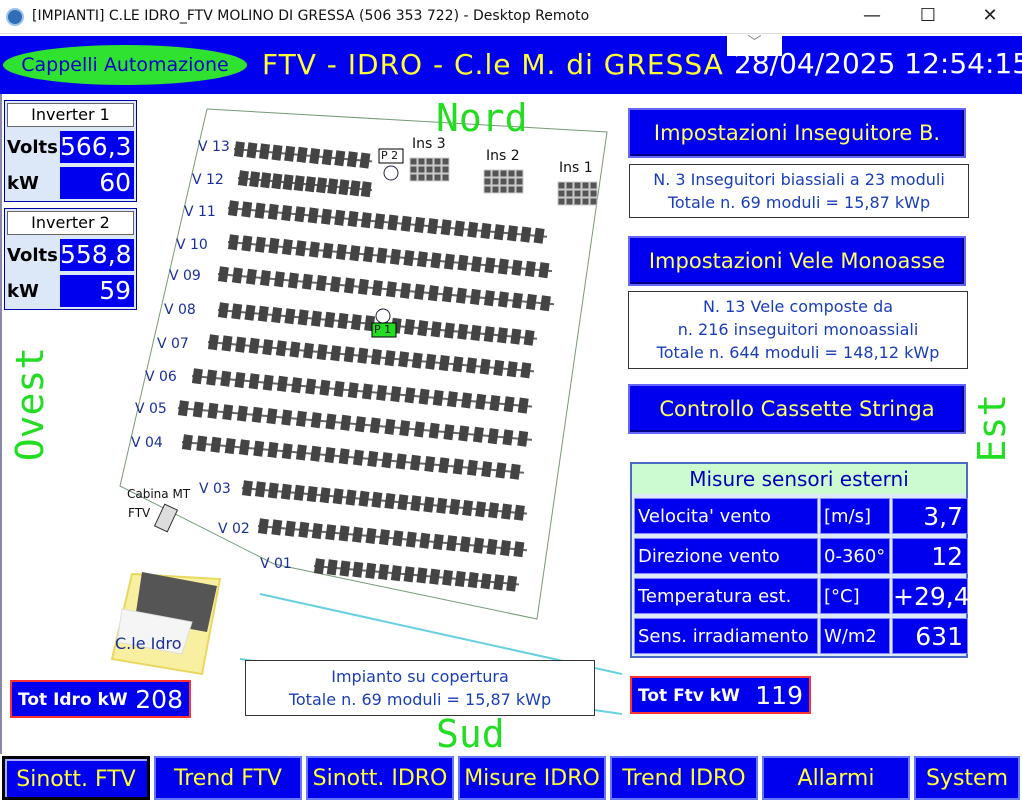 The height and width of the screenshot is (801, 1022). Describe the element at coordinates (185, 276) in the screenshot. I see `row-label: V 09` at that location.